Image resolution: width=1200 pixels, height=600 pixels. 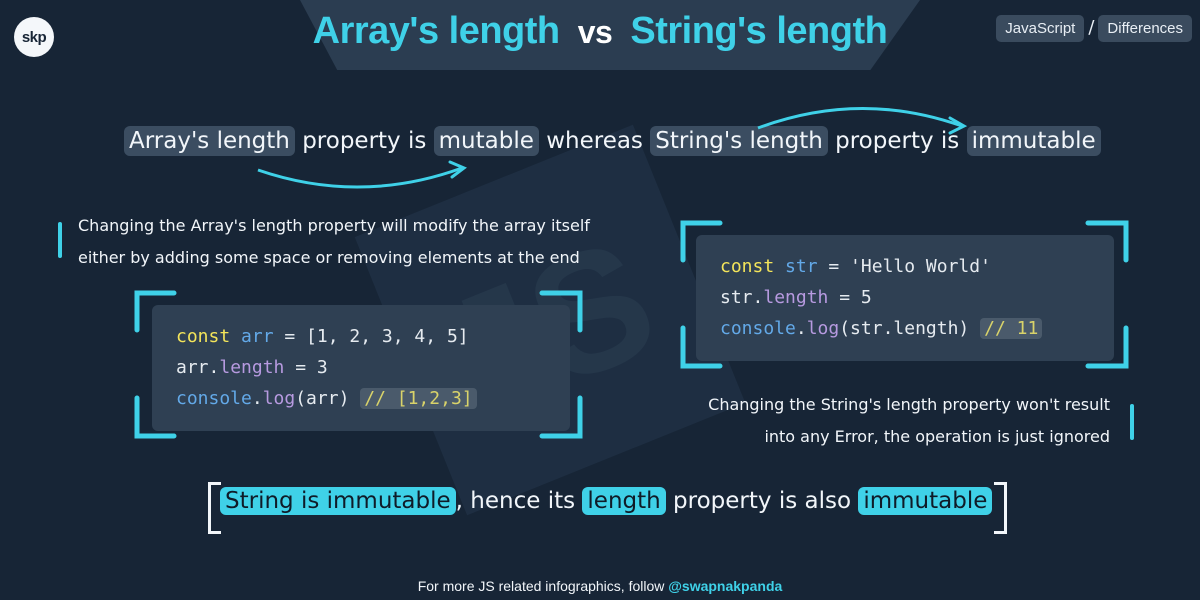 I want to click on code-text: = 5, so click(x=850, y=297).